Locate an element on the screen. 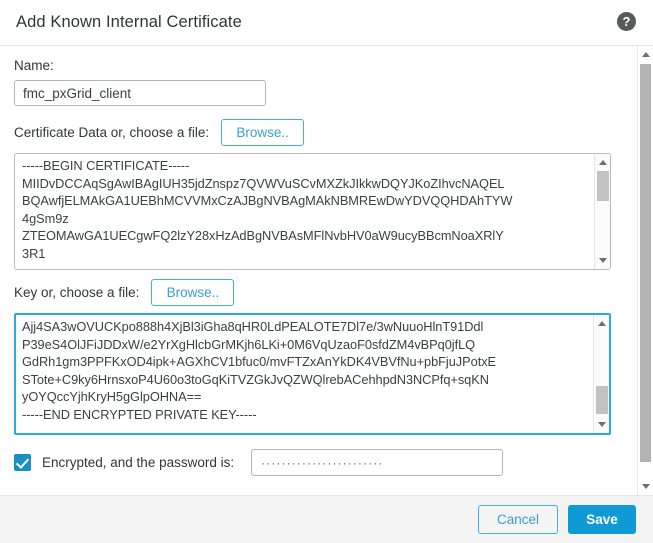 This screenshot has width=653, height=543. save-button: Save is located at coordinates (602, 519).